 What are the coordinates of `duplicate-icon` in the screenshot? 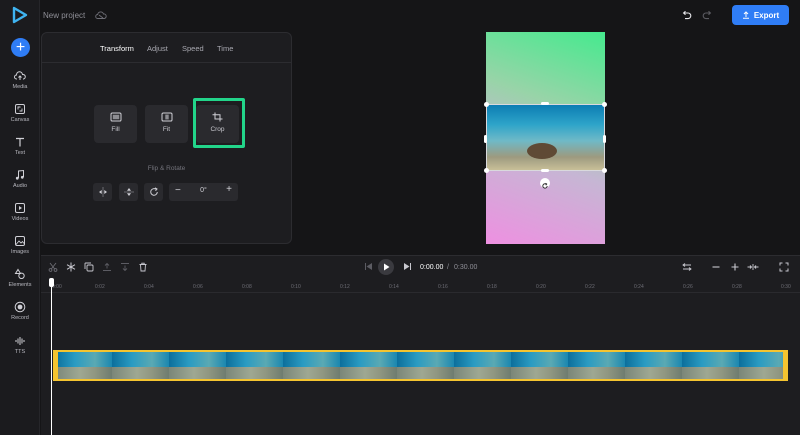 It's located at (89, 267).